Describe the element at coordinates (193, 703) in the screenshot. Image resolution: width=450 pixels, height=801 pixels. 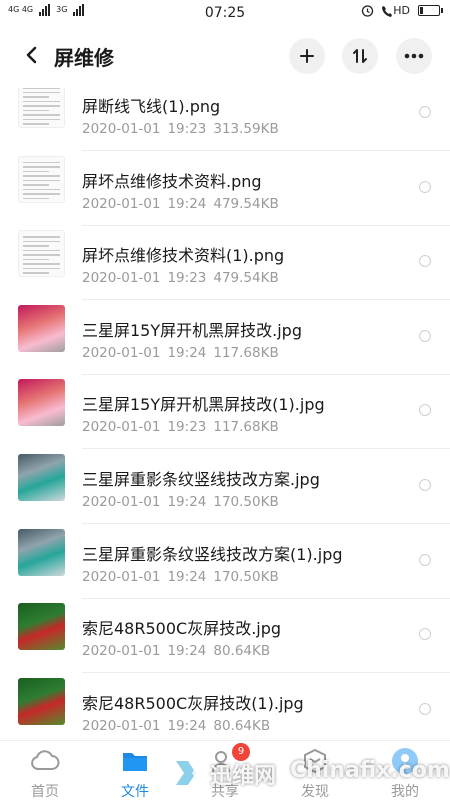
I see `file-name: 索尼48R500C灰屏技改(1).jpg` at that location.